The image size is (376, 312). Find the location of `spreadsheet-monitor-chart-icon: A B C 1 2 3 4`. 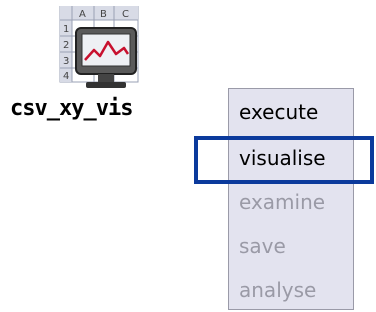

spreadsheet-monitor-chart-icon: A B C 1 2 3 4 is located at coordinates (99, 49).